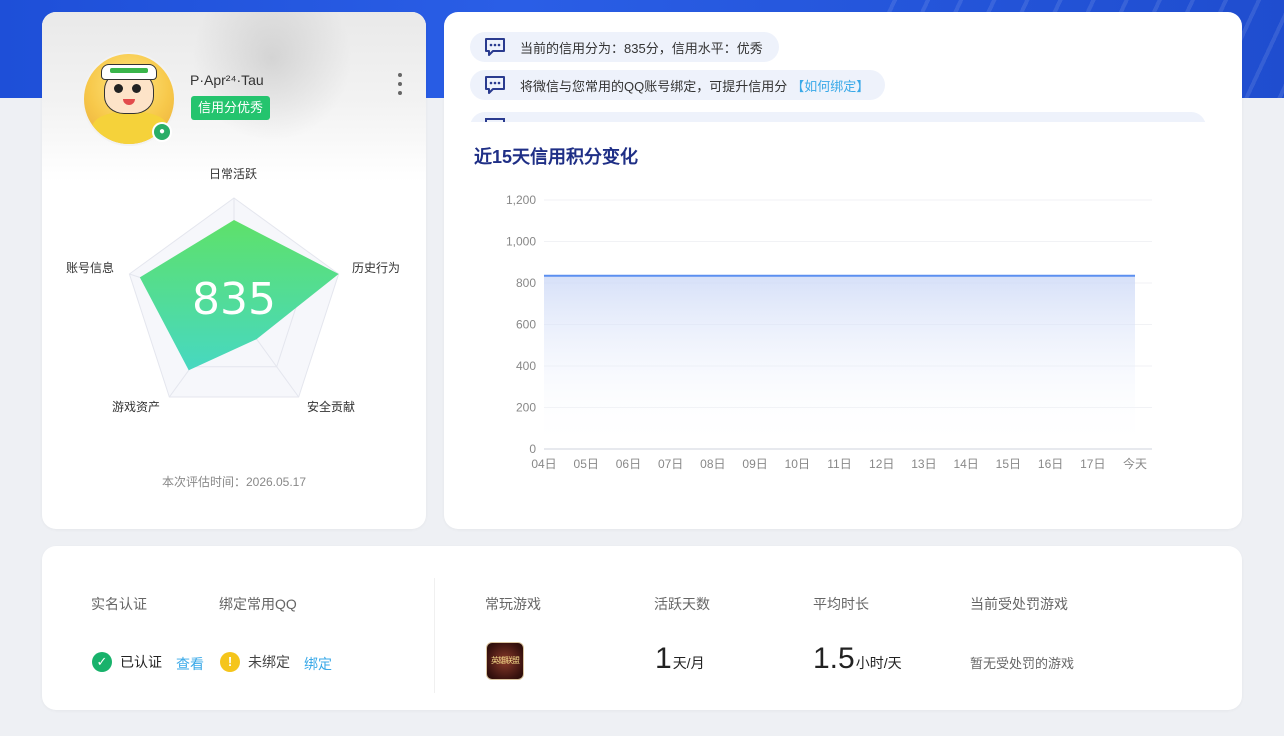 Image resolution: width=1284 pixels, height=736 pixels. I want to click on radar-label-daily-activity: 日常活跃, so click(233, 174).